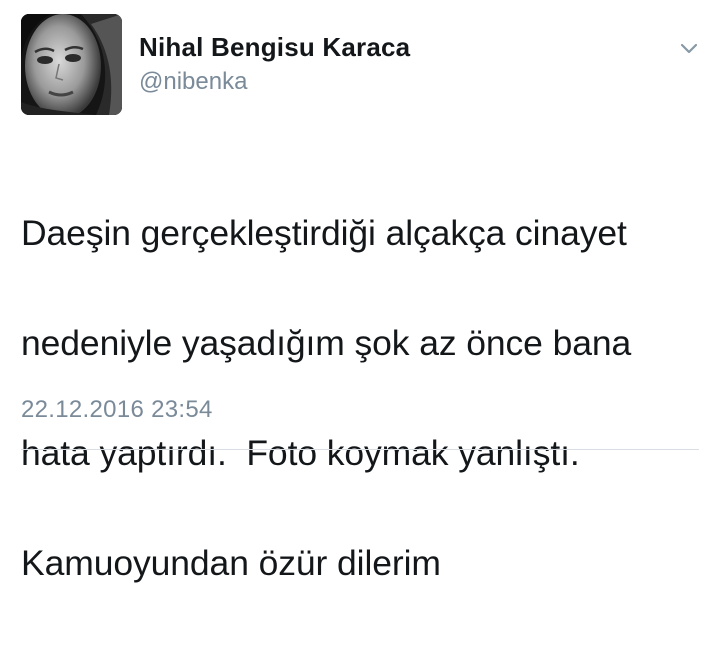 The image size is (720, 646). Describe the element at coordinates (326, 343) in the screenshot. I see `tweet-text-line: nedeniyle yaşadığım şok az önce bana` at that location.